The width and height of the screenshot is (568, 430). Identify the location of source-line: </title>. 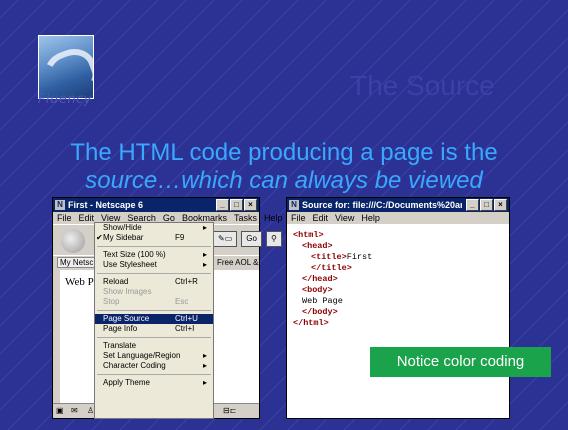
(332, 268).